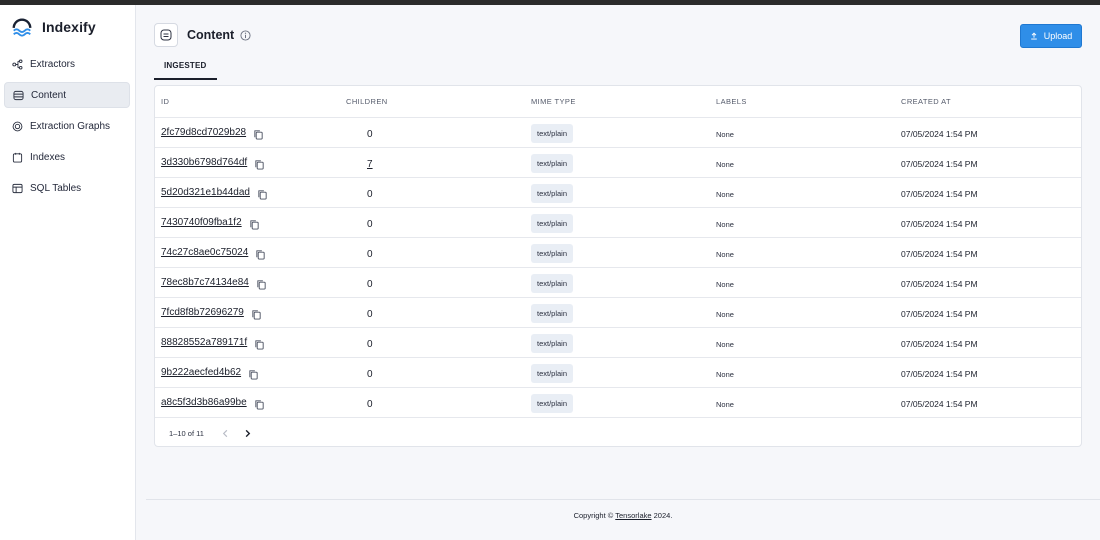 This screenshot has height=540, width=1100. Describe the element at coordinates (203, 132) in the screenshot. I see `content-id-link: 2fc79d8cd7029b28` at that location.